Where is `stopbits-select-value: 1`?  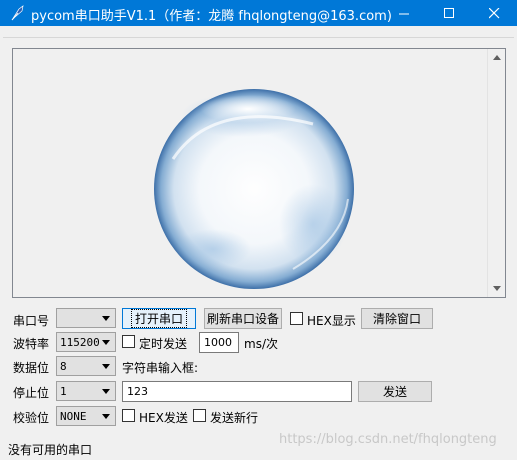
stopbits-select-value: 1 is located at coordinates (63, 391).